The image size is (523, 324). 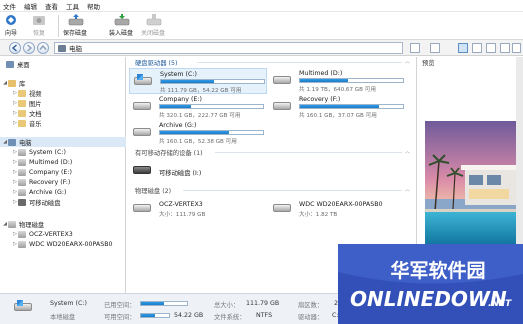 What do you see at coordinates (42, 172) in the screenshot?
I see `tree-item-company-e: ▷ Company (E:)` at bounding box center [42, 172].